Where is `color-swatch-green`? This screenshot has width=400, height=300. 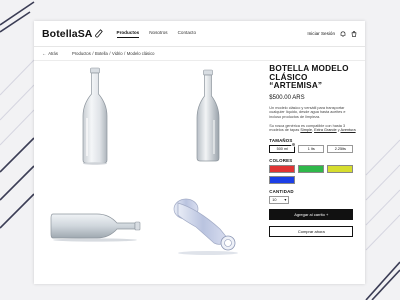
color-swatch-green is located at coordinates (311, 168).